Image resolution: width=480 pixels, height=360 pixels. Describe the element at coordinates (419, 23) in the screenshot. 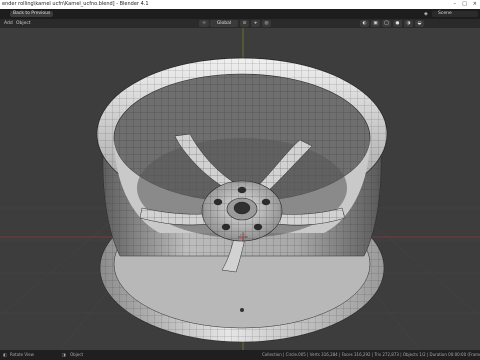

I see `rendered-shading-icon: ◒` at that location.